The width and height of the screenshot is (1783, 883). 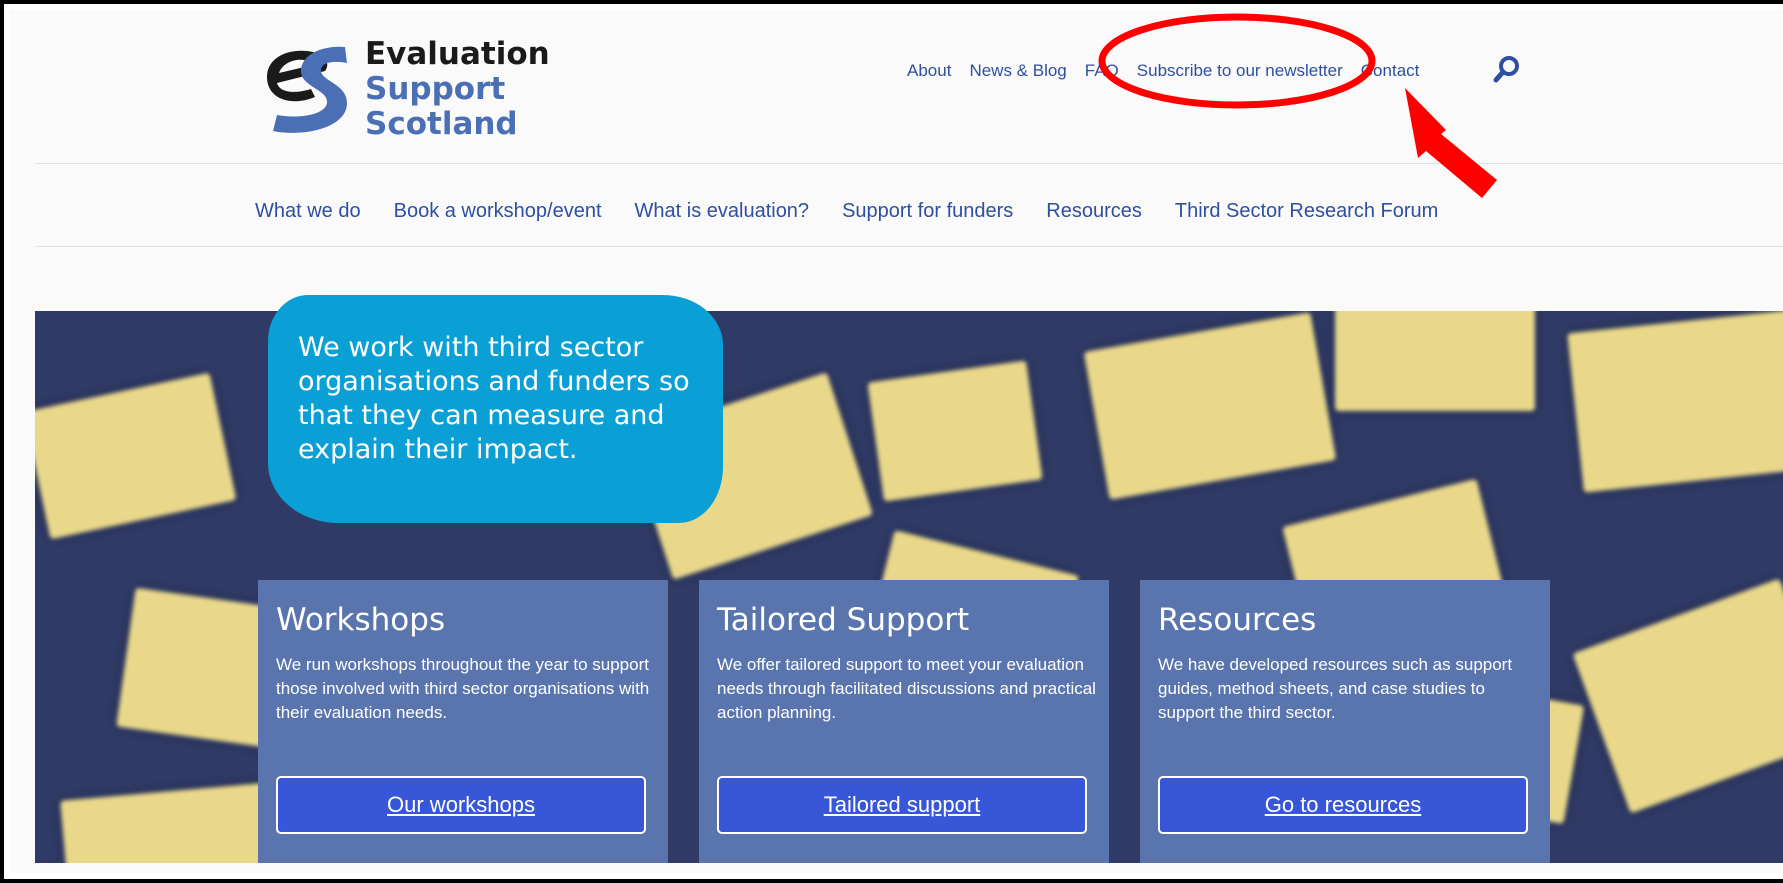 What do you see at coordinates (441, 124) in the screenshot?
I see `logo-line-3: Scotland` at bounding box center [441, 124].